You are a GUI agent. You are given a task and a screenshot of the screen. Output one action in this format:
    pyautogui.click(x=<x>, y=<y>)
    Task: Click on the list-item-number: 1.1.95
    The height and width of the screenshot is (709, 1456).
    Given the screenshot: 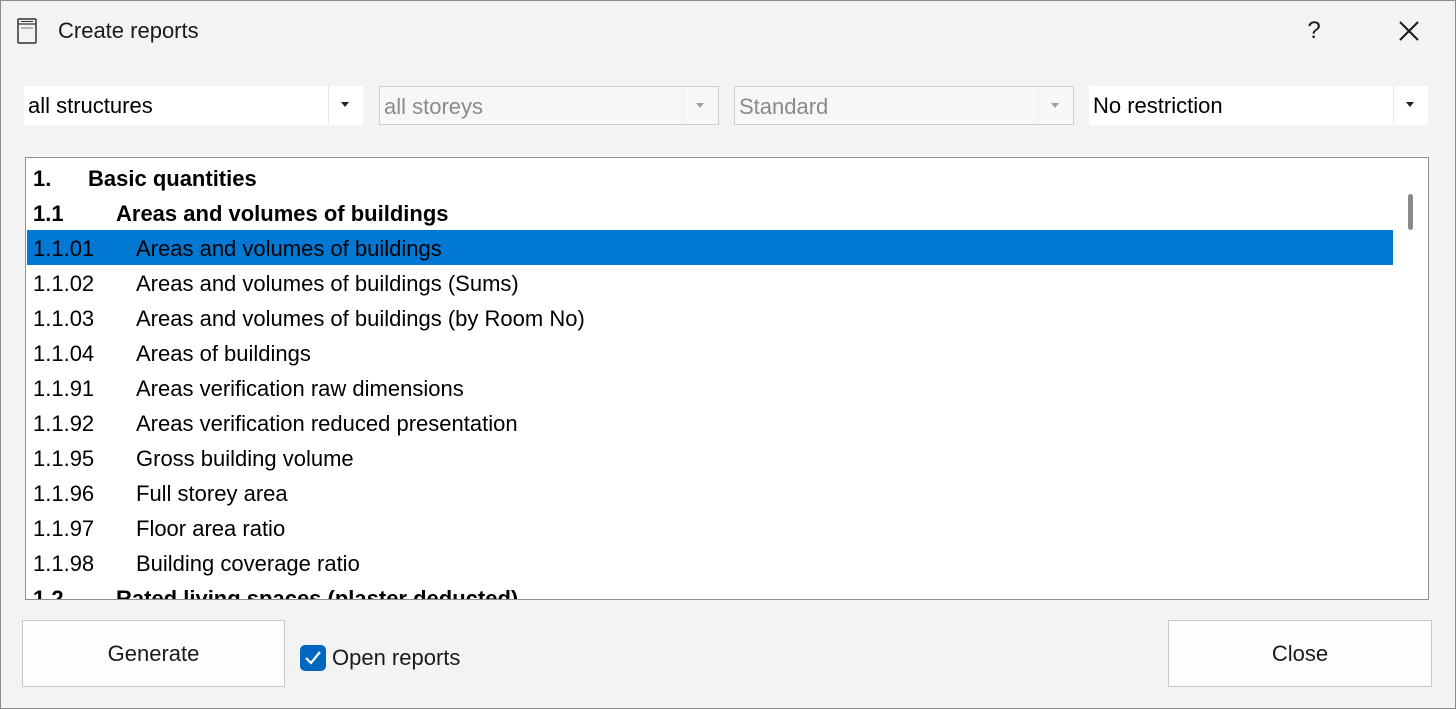 What is the action you would take?
    pyautogui.click(x=64, y=458)
    